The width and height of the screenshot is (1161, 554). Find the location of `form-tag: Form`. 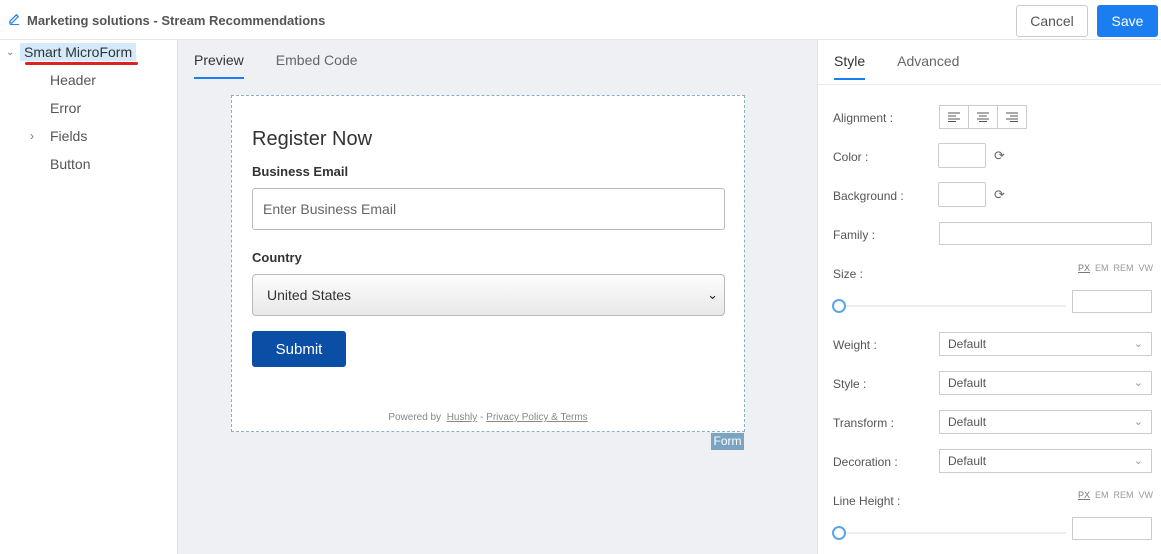

form-tag: Form is located at coordinates (727, 441).